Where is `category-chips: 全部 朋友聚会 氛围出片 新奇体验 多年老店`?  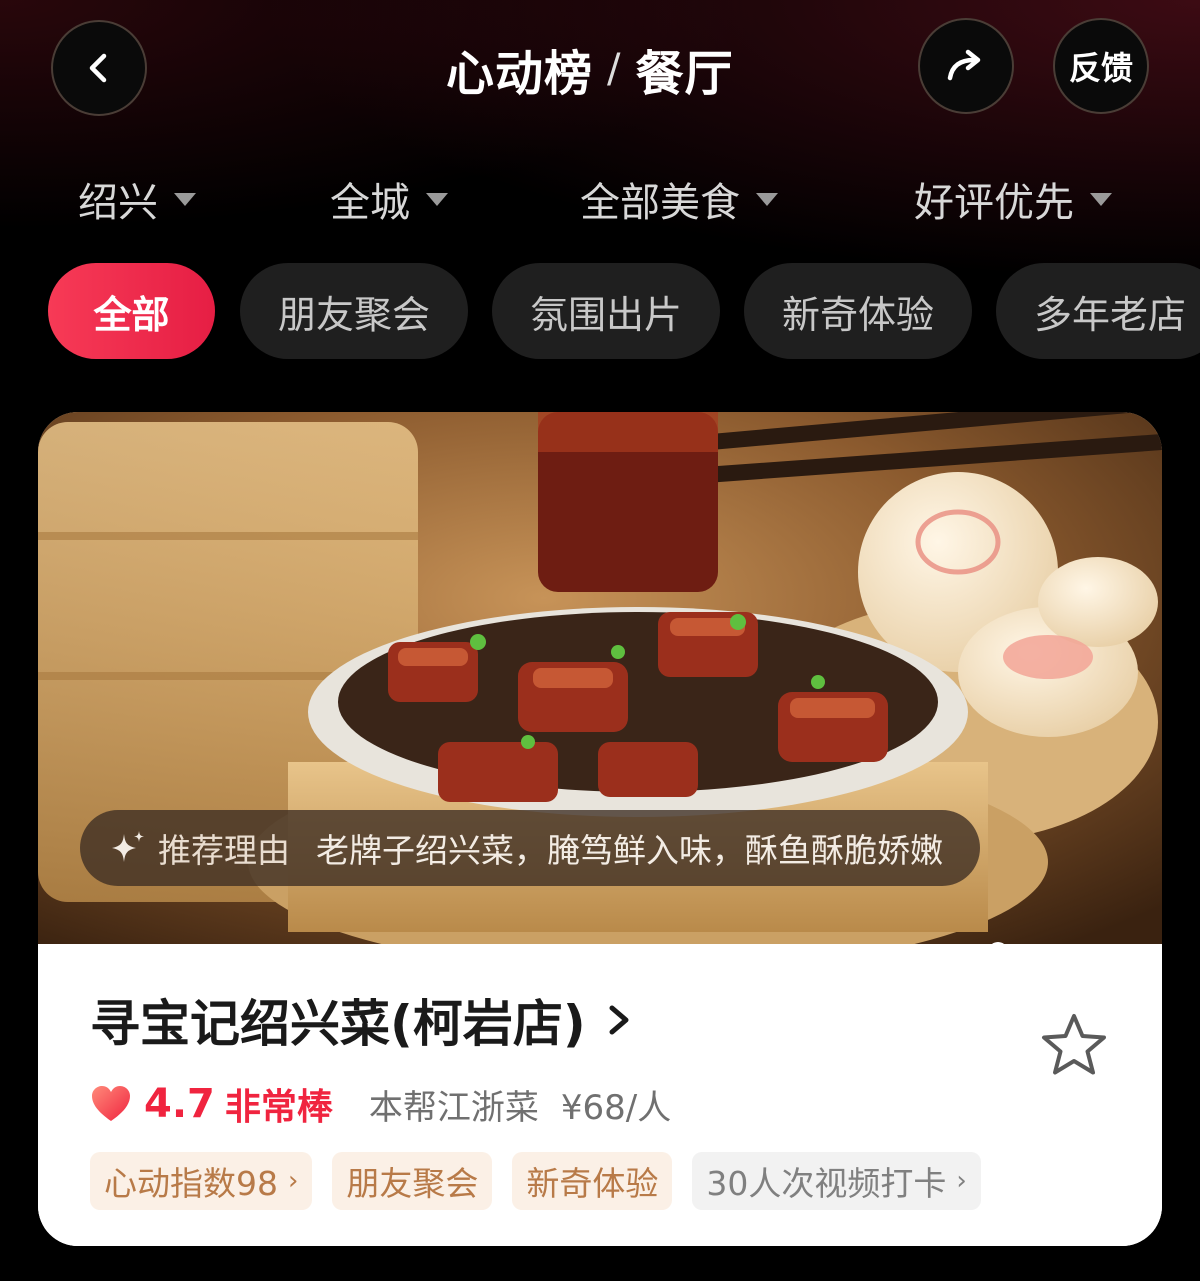
category-chips: 全部 朋友聚会 氛围出片 新奇体验 多年老店 is located at coordinates (600, 311).